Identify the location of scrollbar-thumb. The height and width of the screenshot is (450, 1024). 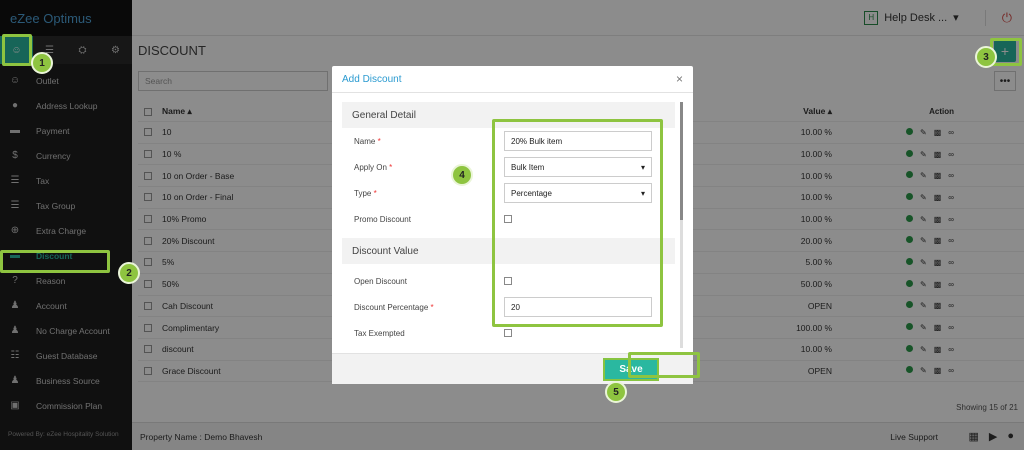
(681, 161).